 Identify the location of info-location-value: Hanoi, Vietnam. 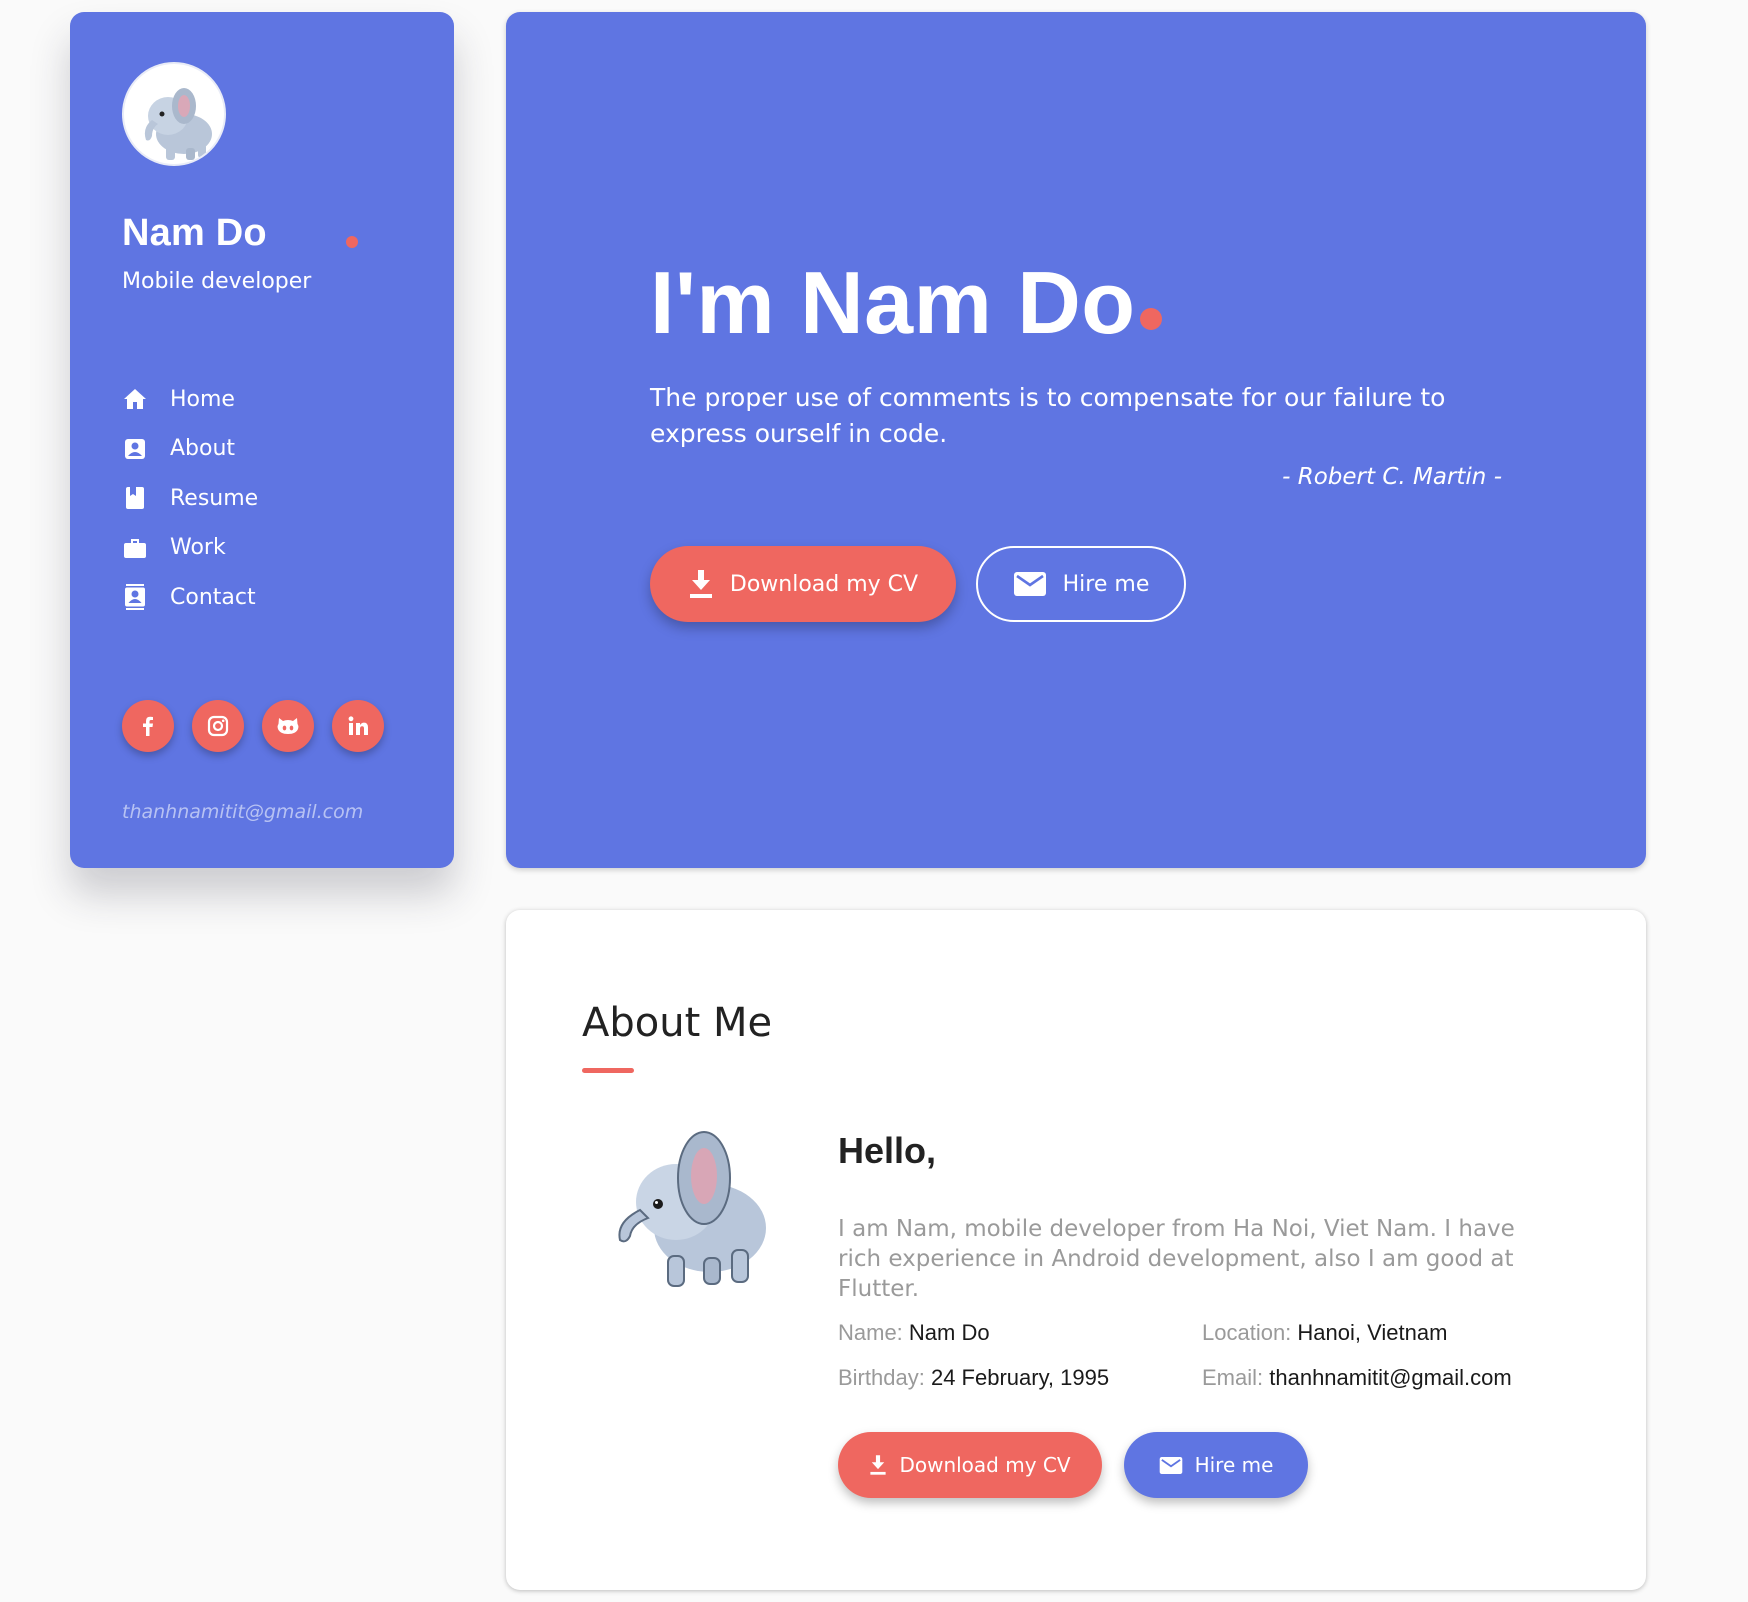
(1372, 1332).